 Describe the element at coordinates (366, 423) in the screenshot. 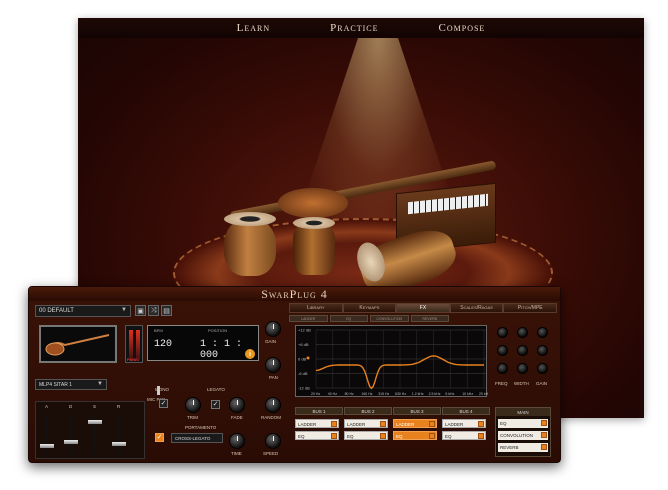

I see `bus-2-slot-ladder: LADDER` at that location.